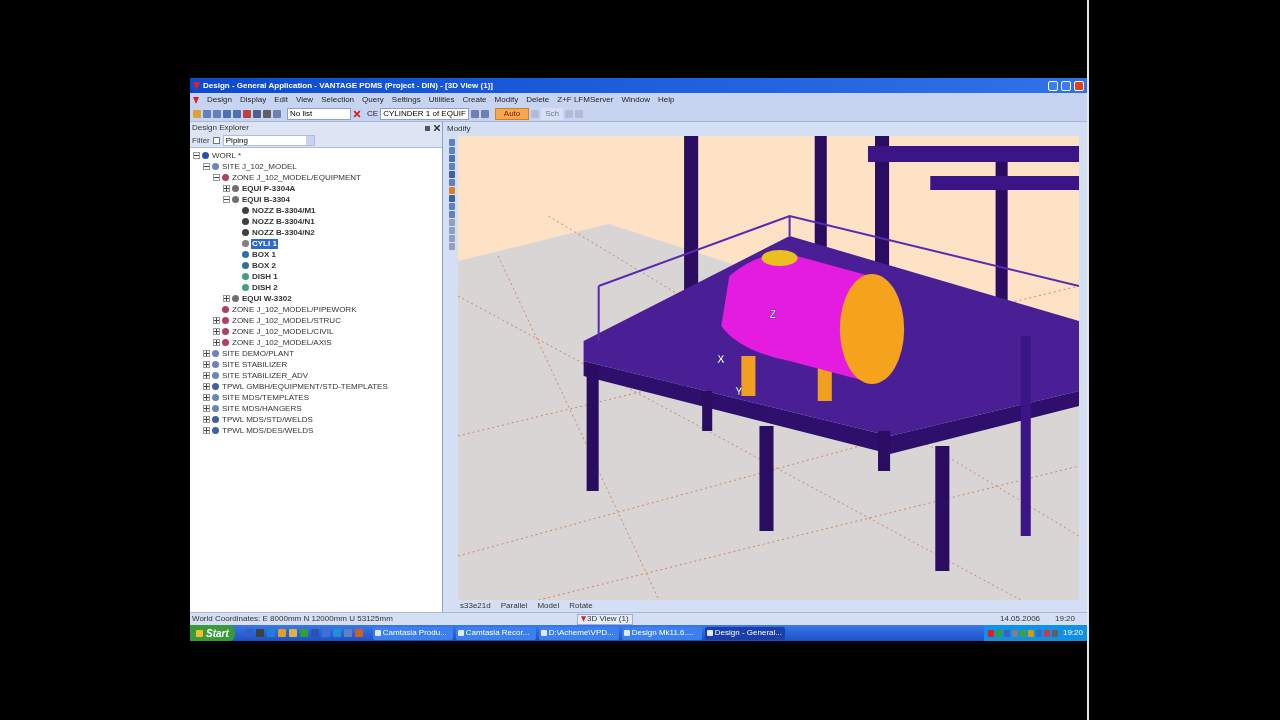 The width and height of the screenshot is (1280, 720). Describe the element at coordinates (635, 100) in the screenshot. I see `menu-item: Window` at that location.